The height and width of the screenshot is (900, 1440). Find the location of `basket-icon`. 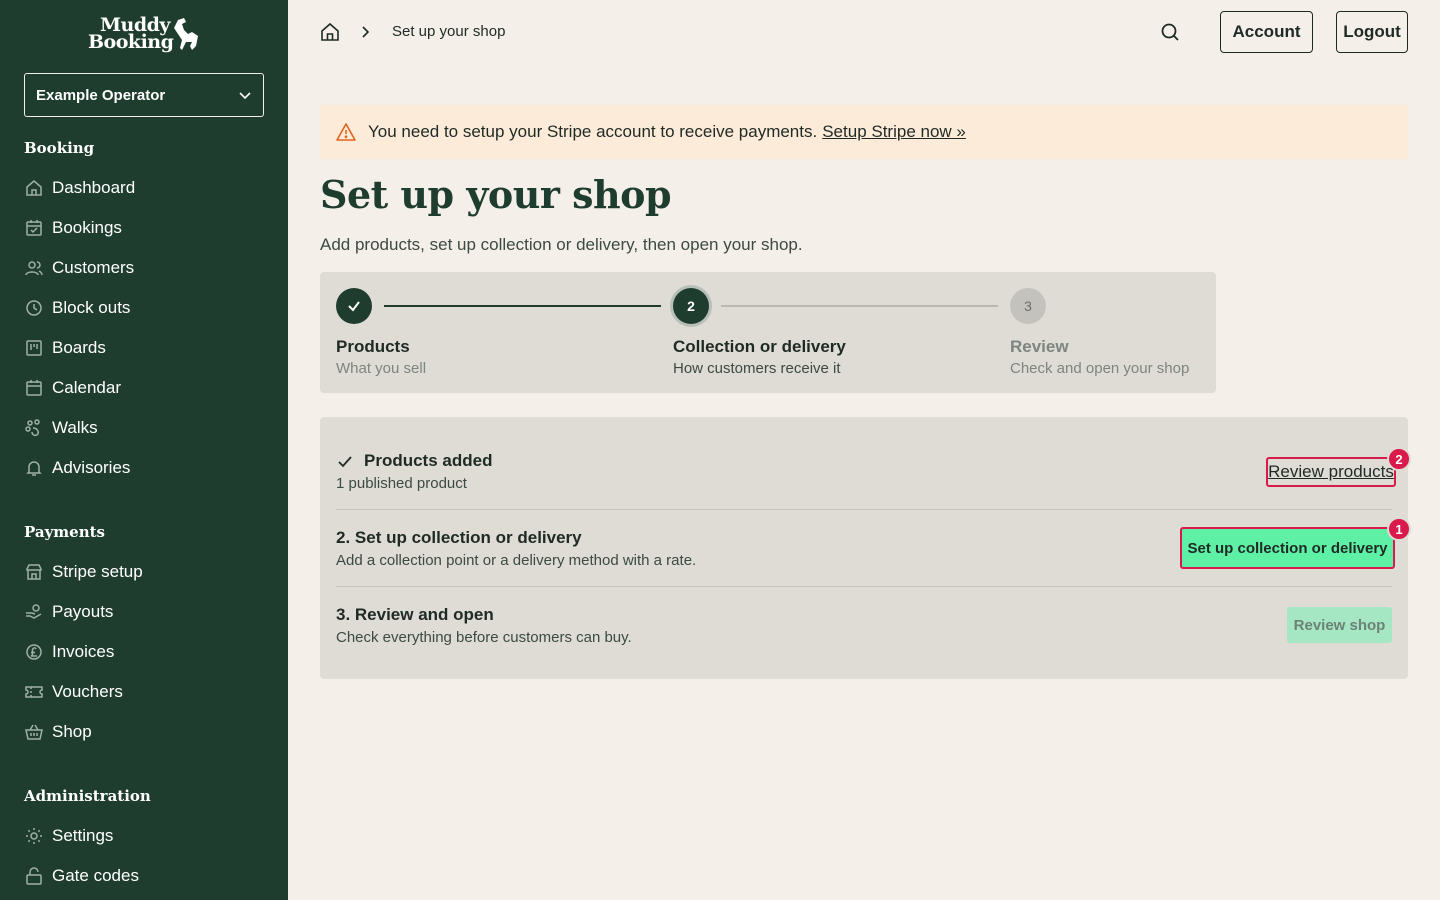

basket-icon is located at coordinates (34, 732).